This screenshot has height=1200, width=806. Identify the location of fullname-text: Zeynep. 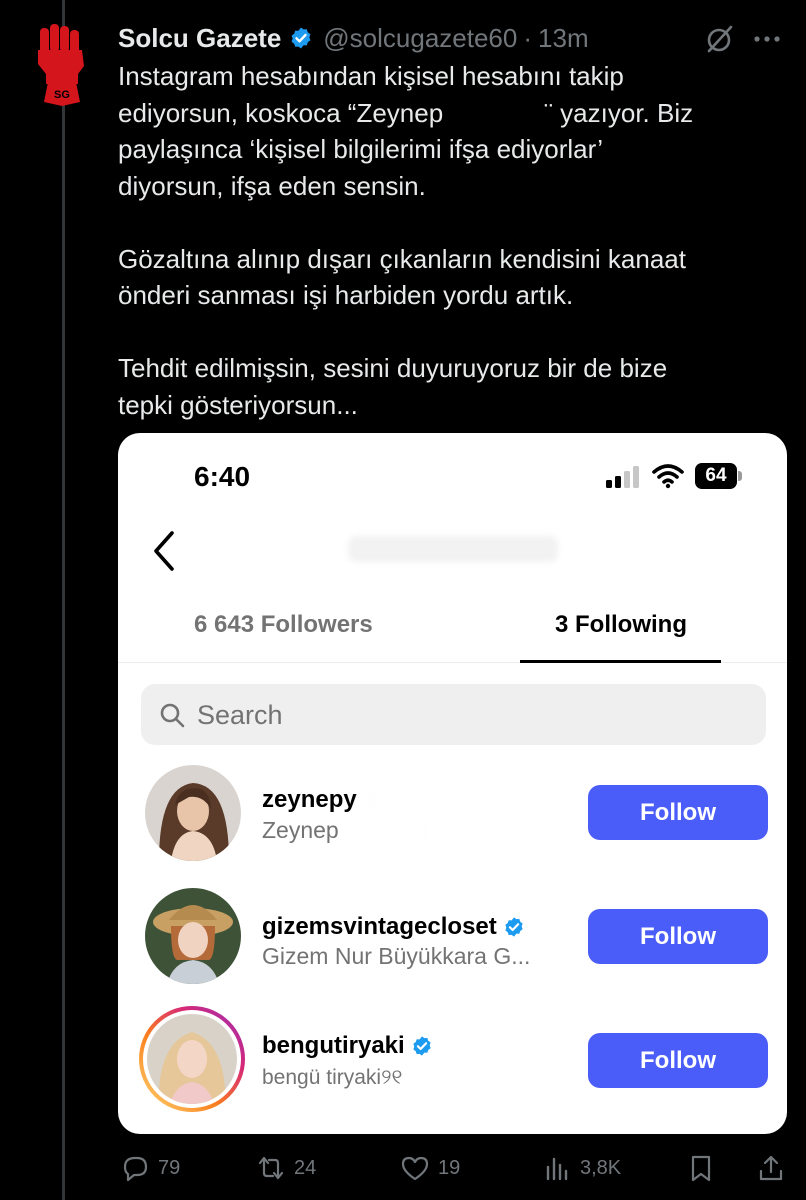
(300, 830).